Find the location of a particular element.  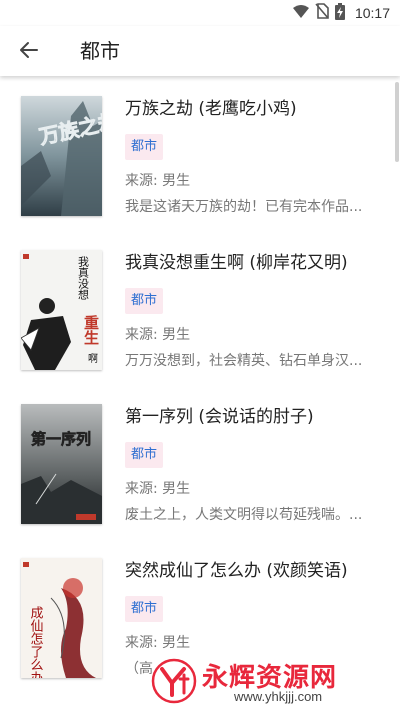

app-bar: 都市 is located at coordinates (200, 51).